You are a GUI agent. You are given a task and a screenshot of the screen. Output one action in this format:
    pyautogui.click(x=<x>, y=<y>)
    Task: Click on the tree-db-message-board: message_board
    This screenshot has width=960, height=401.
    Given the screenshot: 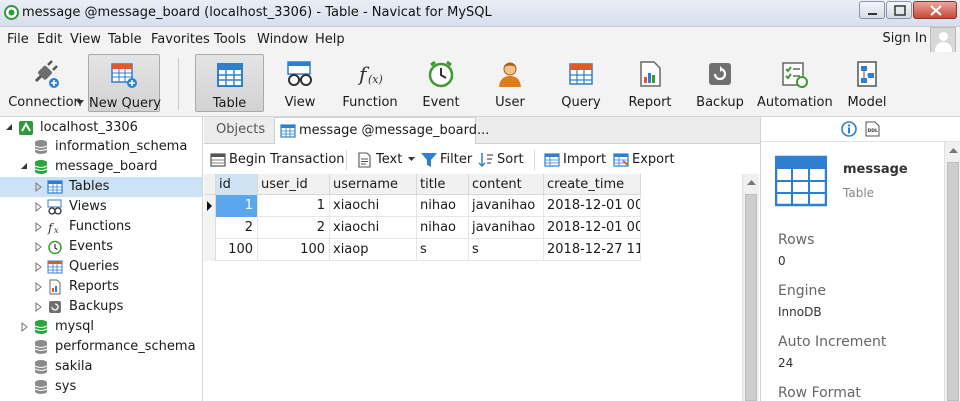 What is the action you would take?
    pyautogui.click(x=101, y=167)
    